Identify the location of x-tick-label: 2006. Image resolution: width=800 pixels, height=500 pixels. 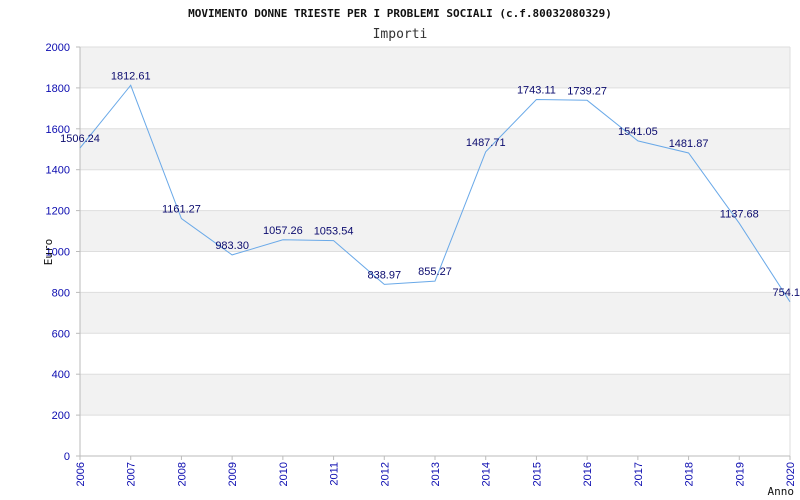
(81, 474).